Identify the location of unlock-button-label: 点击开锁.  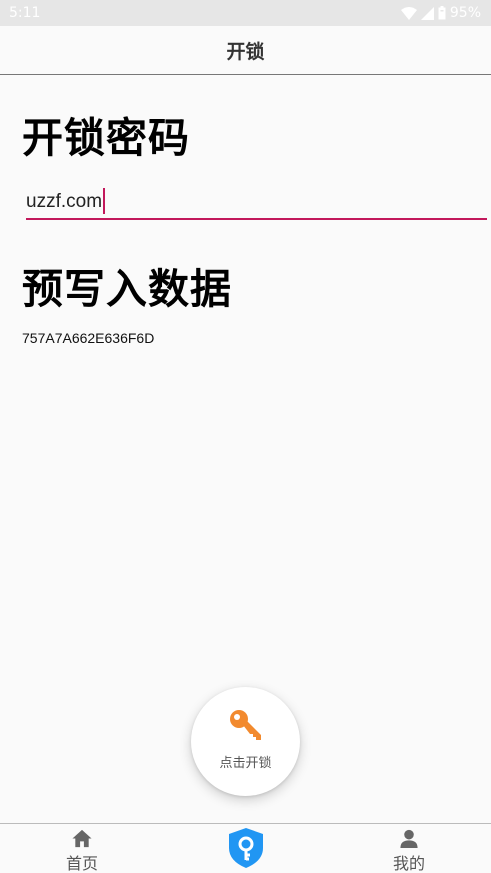
(245, 763).